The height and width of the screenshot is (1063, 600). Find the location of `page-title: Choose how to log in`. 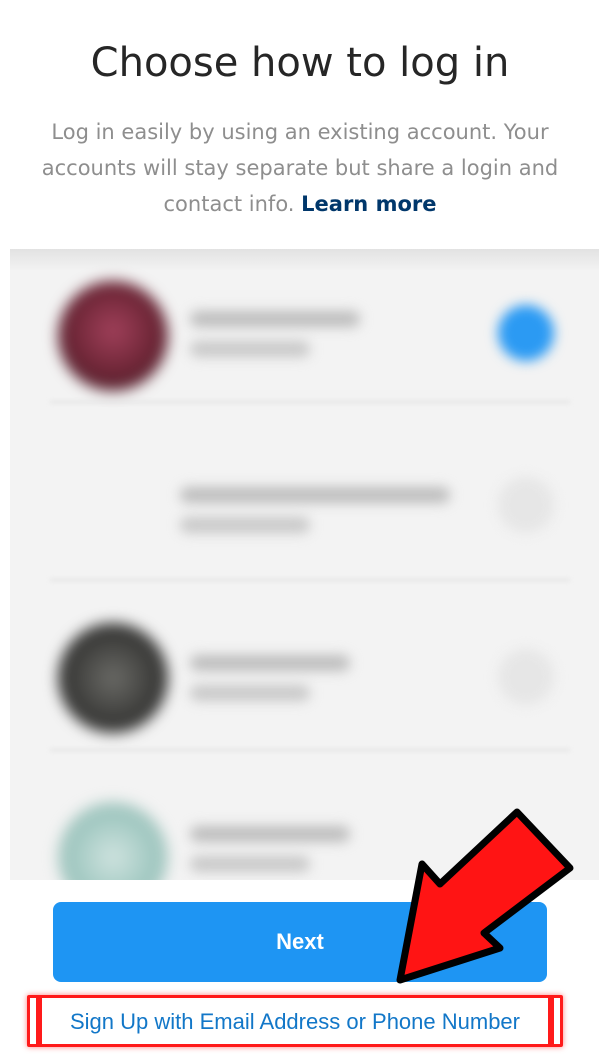

page-title: Choose how to log in is located at coordinates (300, 63).